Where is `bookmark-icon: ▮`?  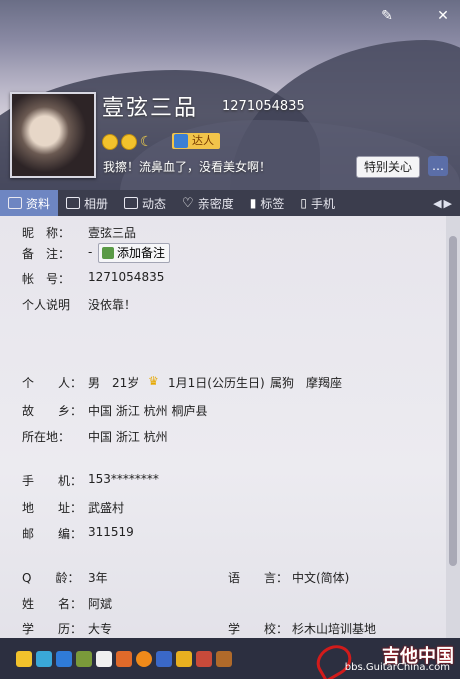
bookmark-icon: ▮ is located at coordinates (253, 203).